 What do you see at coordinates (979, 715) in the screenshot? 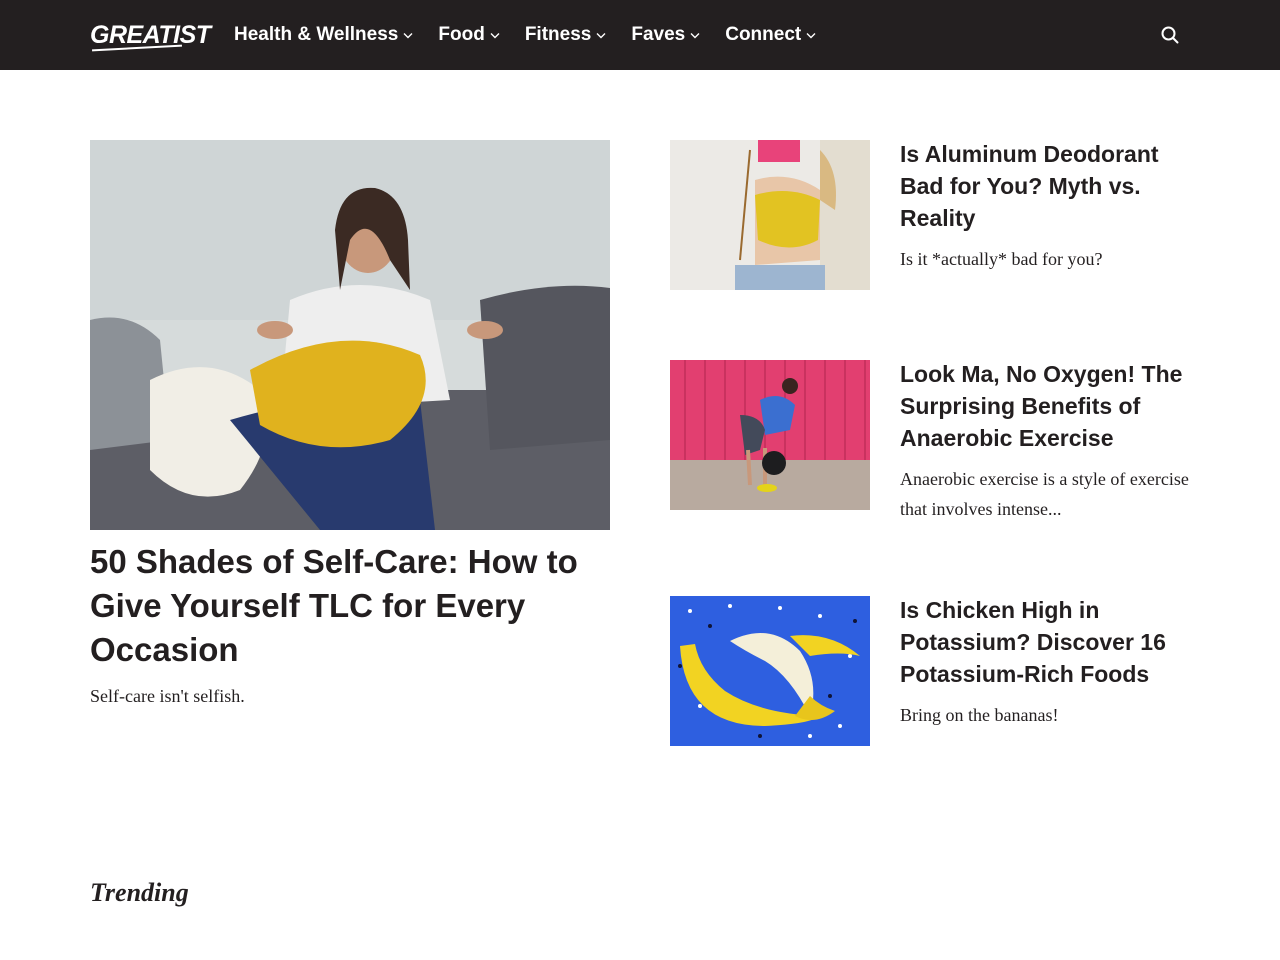
I see `article-card-dek: Bring on the bananas!` at bounding box center [979, 715].